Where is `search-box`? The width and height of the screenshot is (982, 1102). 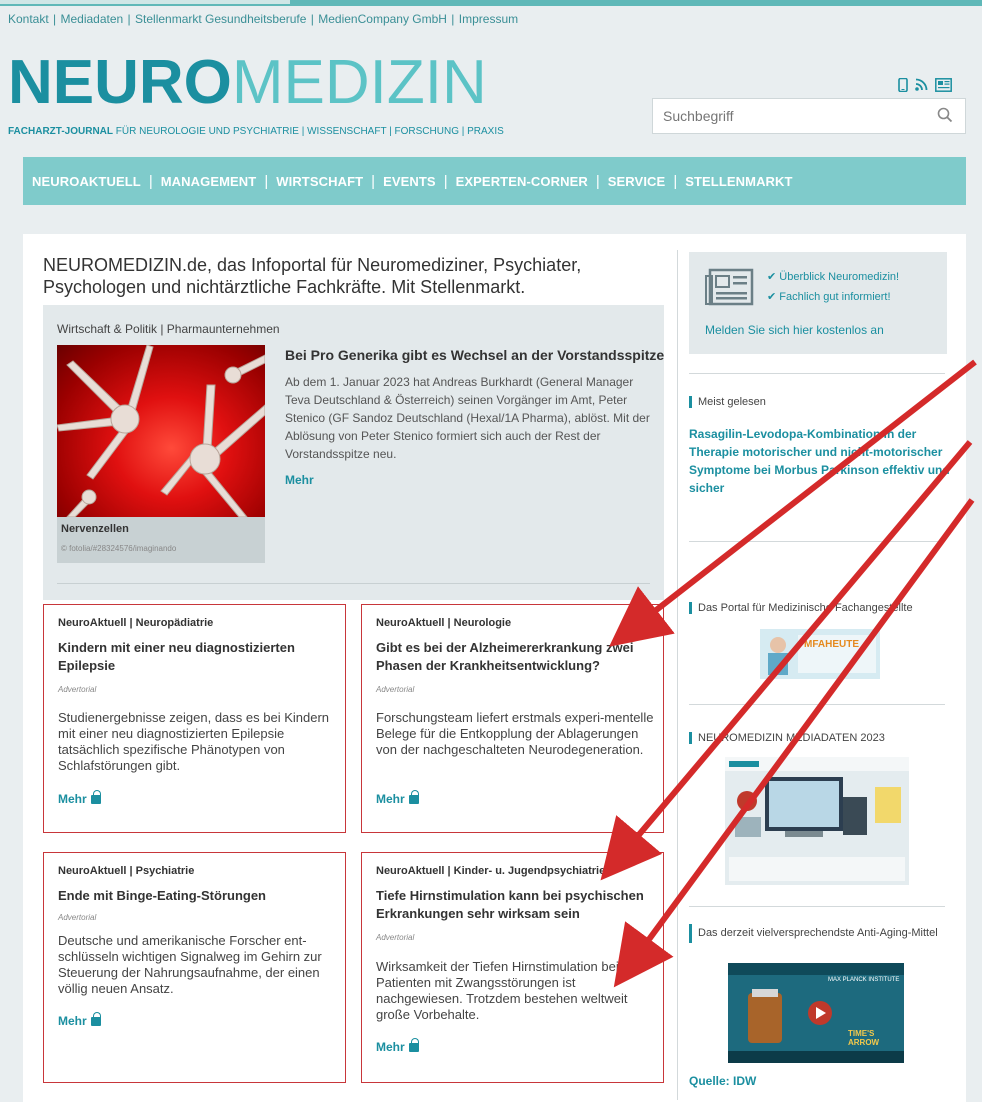
search-box is located at coordinates (809, 116).